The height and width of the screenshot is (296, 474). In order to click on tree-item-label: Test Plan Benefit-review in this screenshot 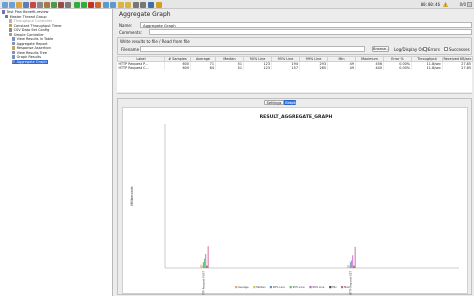, I will do `click(27, 12)`.